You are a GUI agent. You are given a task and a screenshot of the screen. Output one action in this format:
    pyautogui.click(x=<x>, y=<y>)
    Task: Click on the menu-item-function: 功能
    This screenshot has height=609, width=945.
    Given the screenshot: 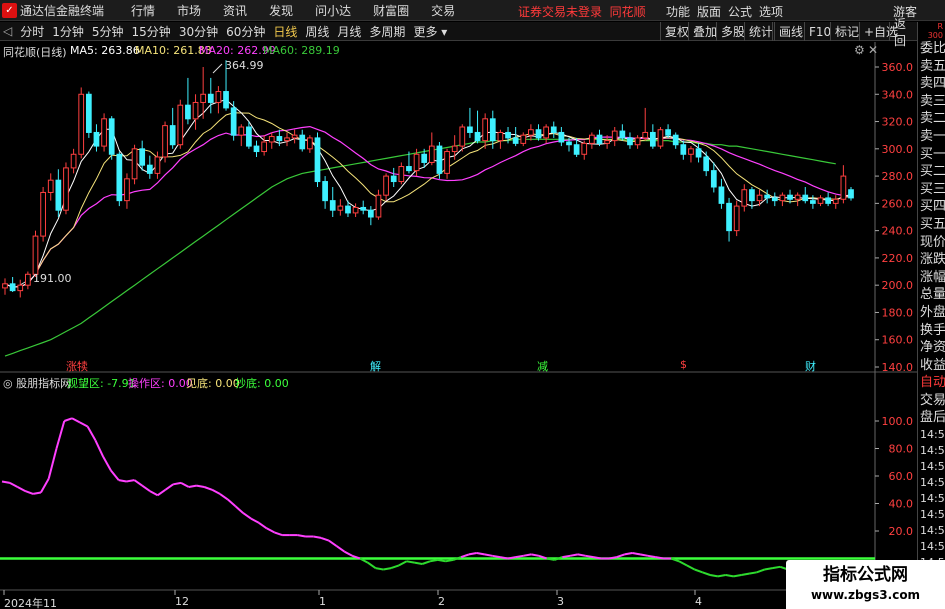 What is the action you would take?
    pyautogui.click(x=678, y=11)
    